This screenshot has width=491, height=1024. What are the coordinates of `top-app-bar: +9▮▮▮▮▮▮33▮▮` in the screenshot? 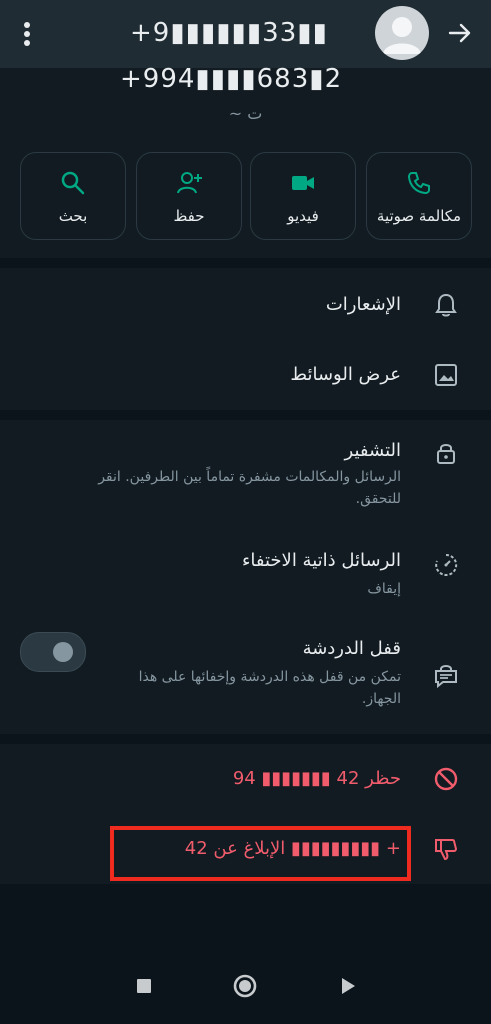 It's located at (245, 34).